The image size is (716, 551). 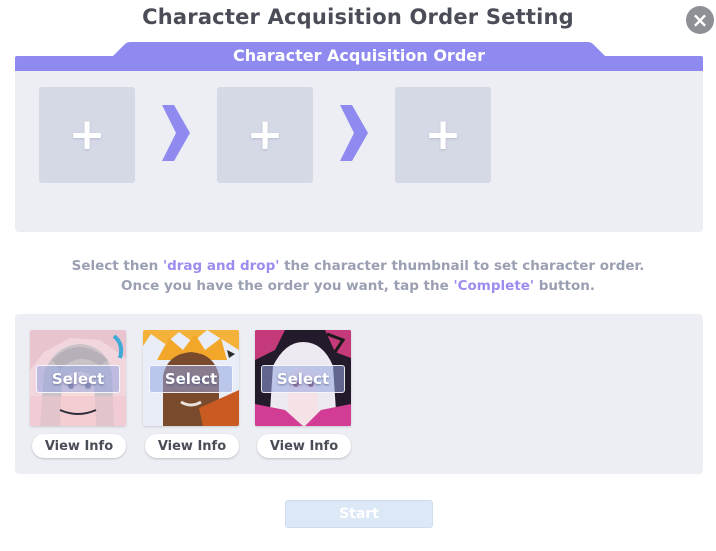 What do you see at coordinates (359, 514) in the screenshot?
I see `start-button: Start` at bounding box center [359, 514].